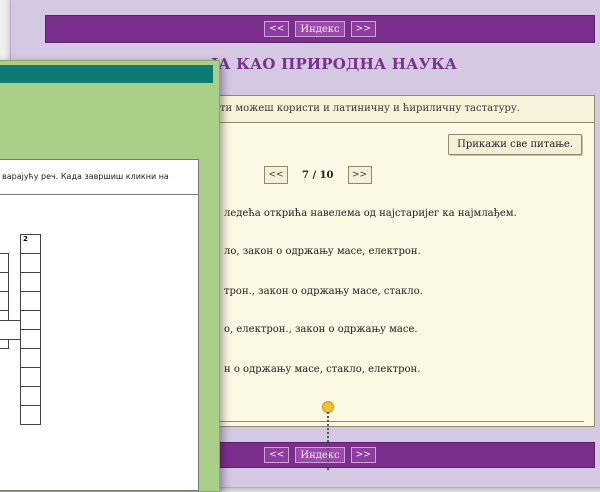 Image resolution: width=600 pixels, height=492 pixels. I want to click on prev-page-button: <<, so click(277, 29).